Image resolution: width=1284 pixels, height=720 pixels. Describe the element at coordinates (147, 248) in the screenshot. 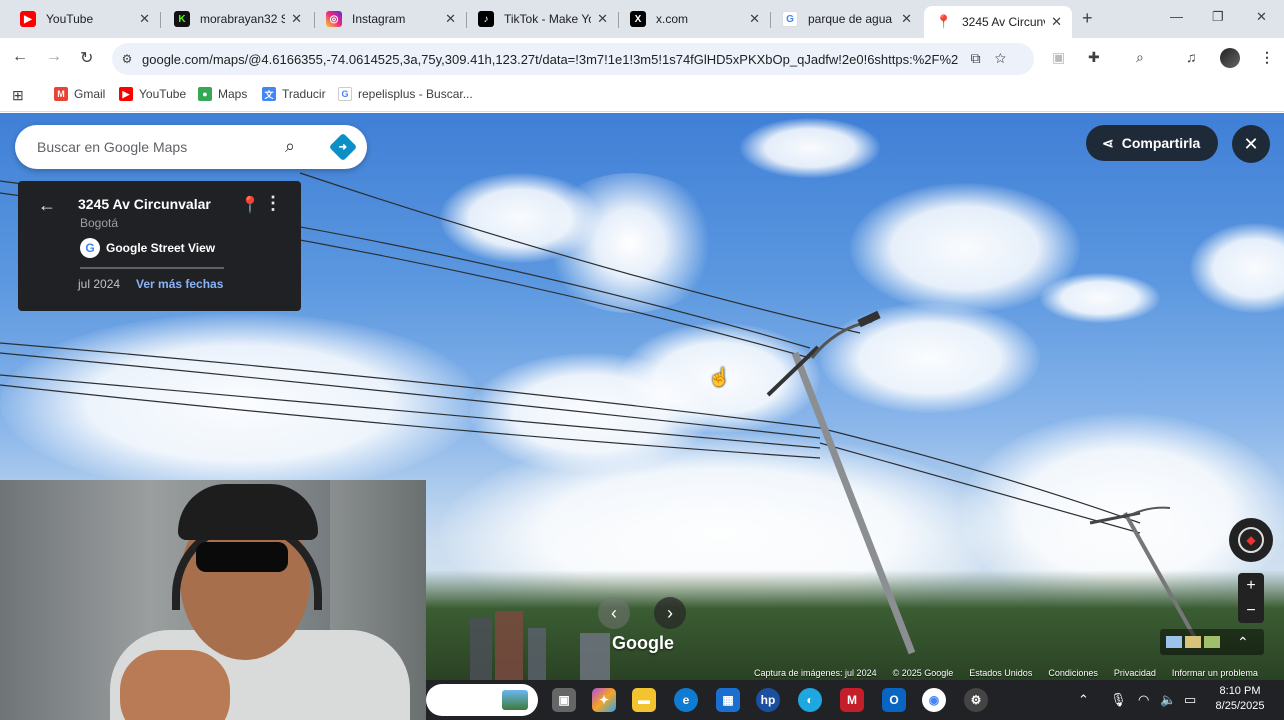

I see `street-view-source: G Google Street View` at that location.